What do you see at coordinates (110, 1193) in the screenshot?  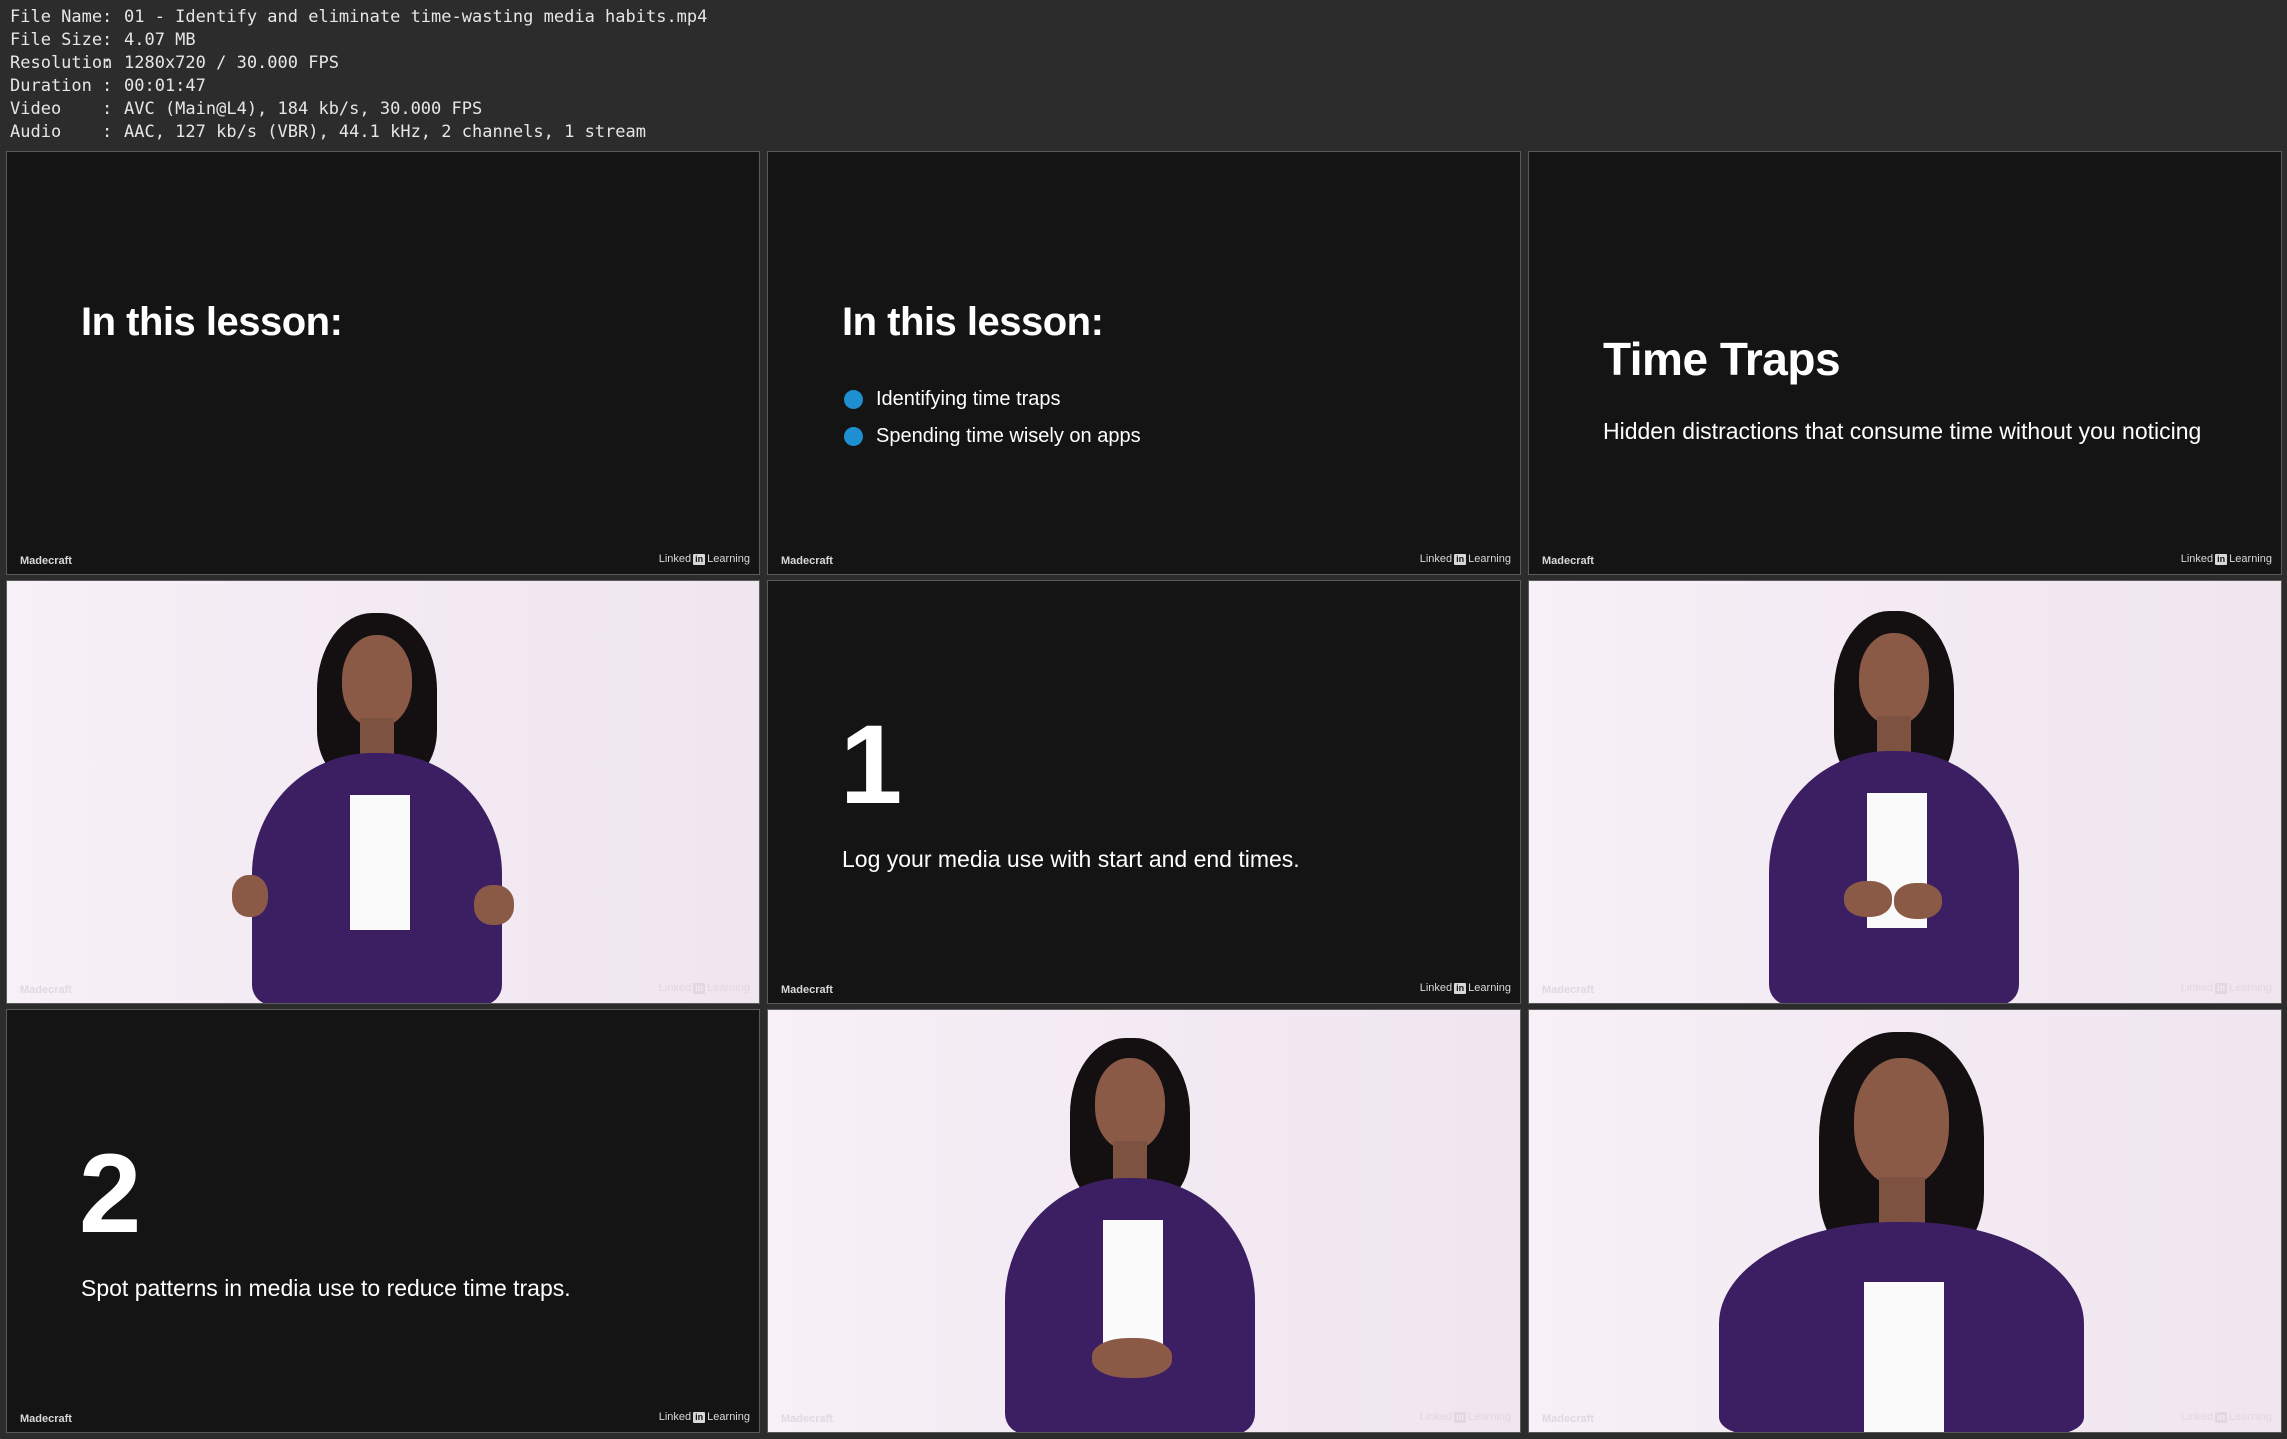 I see `step-number: 2` at bounding box center [110, 1193].